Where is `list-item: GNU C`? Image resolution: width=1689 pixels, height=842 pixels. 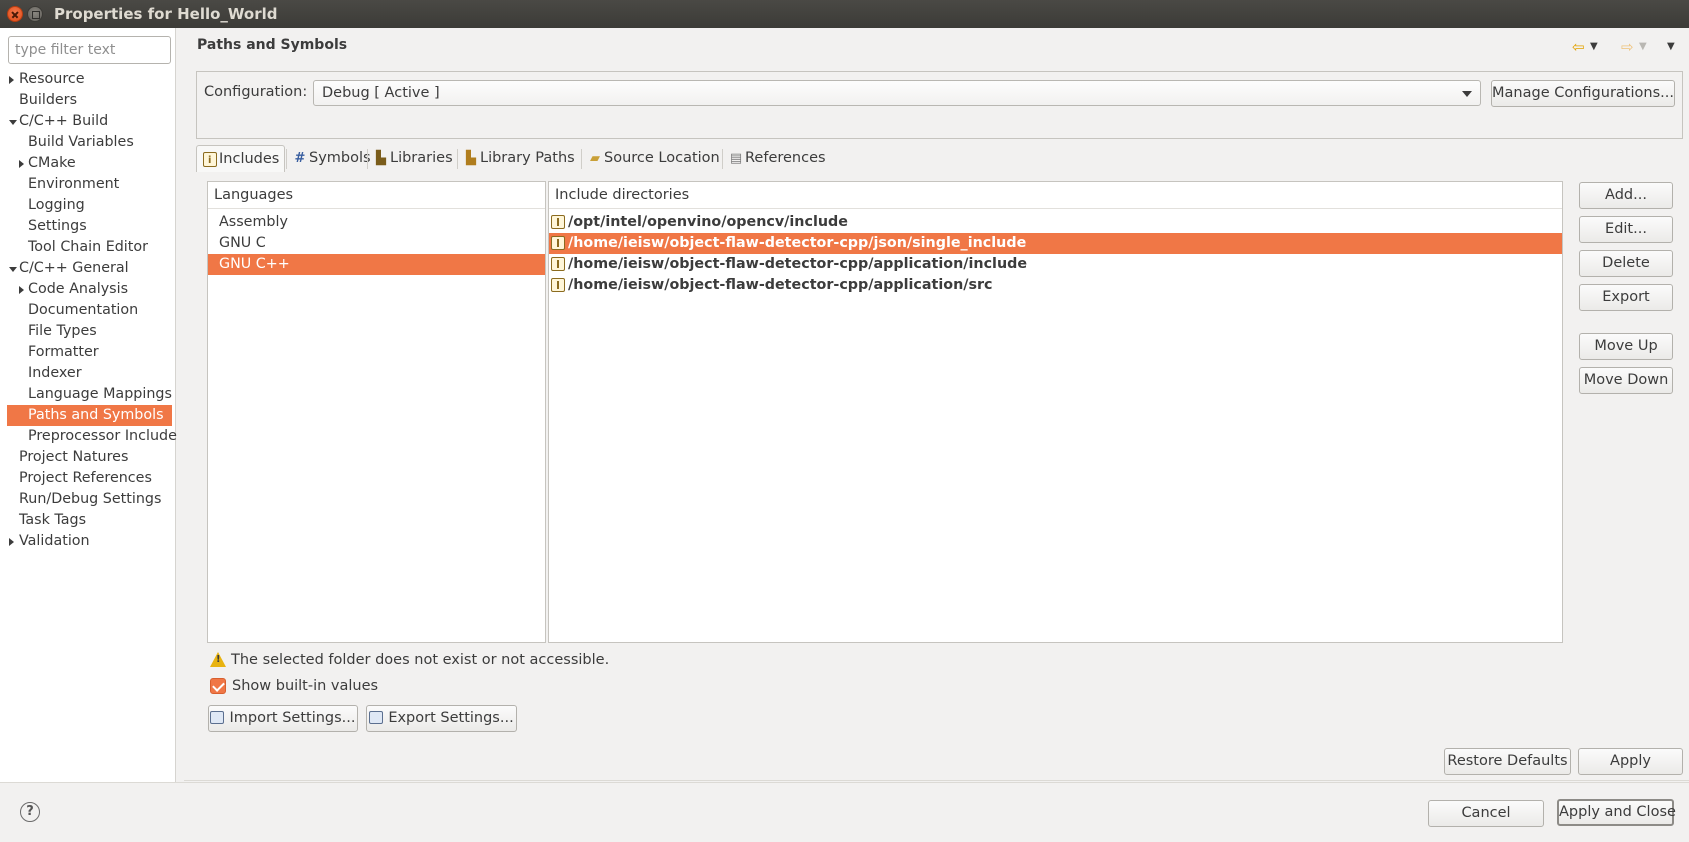
list-item: GNU C is located at coordinates (376, 243).